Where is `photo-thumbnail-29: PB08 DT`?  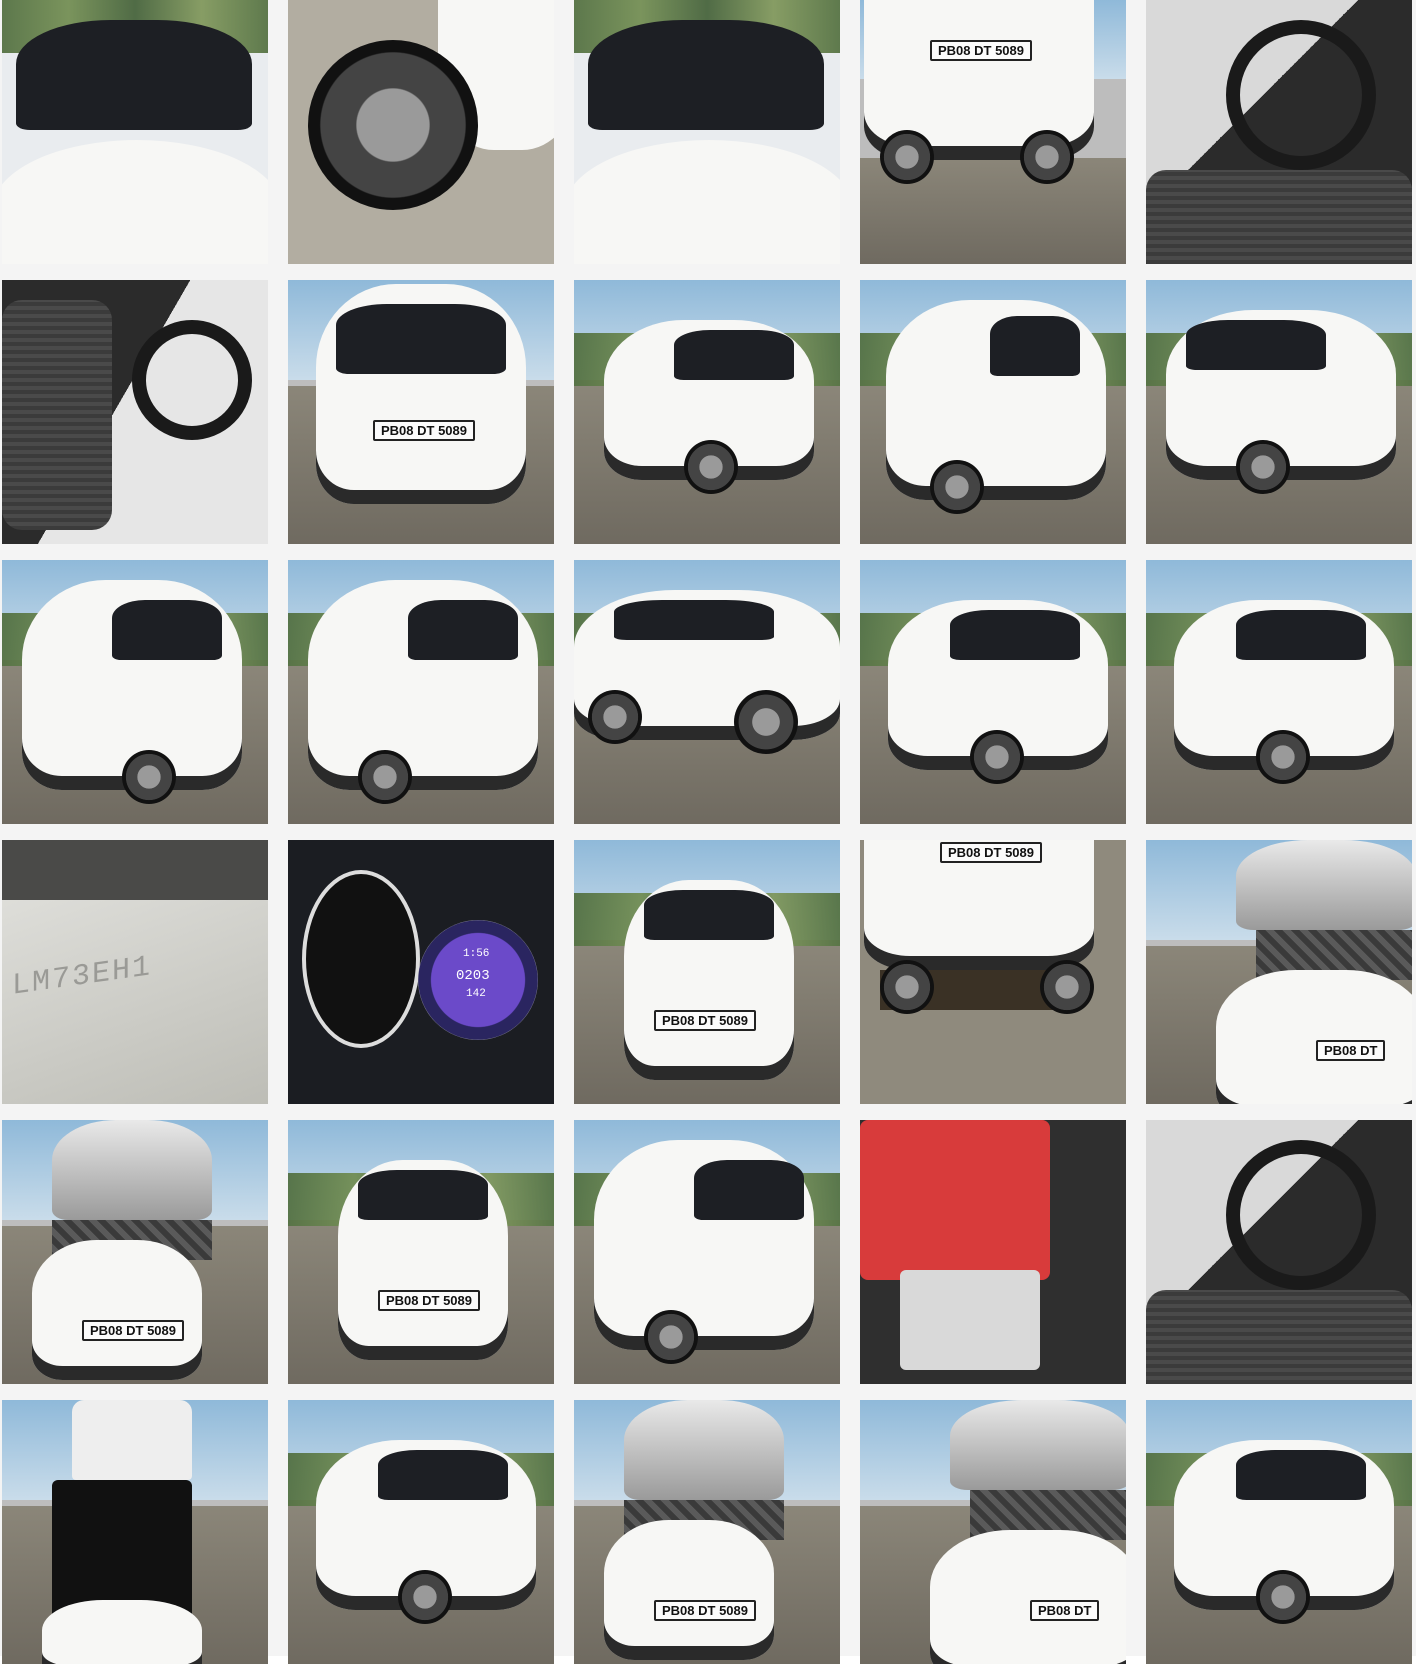 photo-thumbnail-29: PB08 DT is located at coordinates (993, 1532).